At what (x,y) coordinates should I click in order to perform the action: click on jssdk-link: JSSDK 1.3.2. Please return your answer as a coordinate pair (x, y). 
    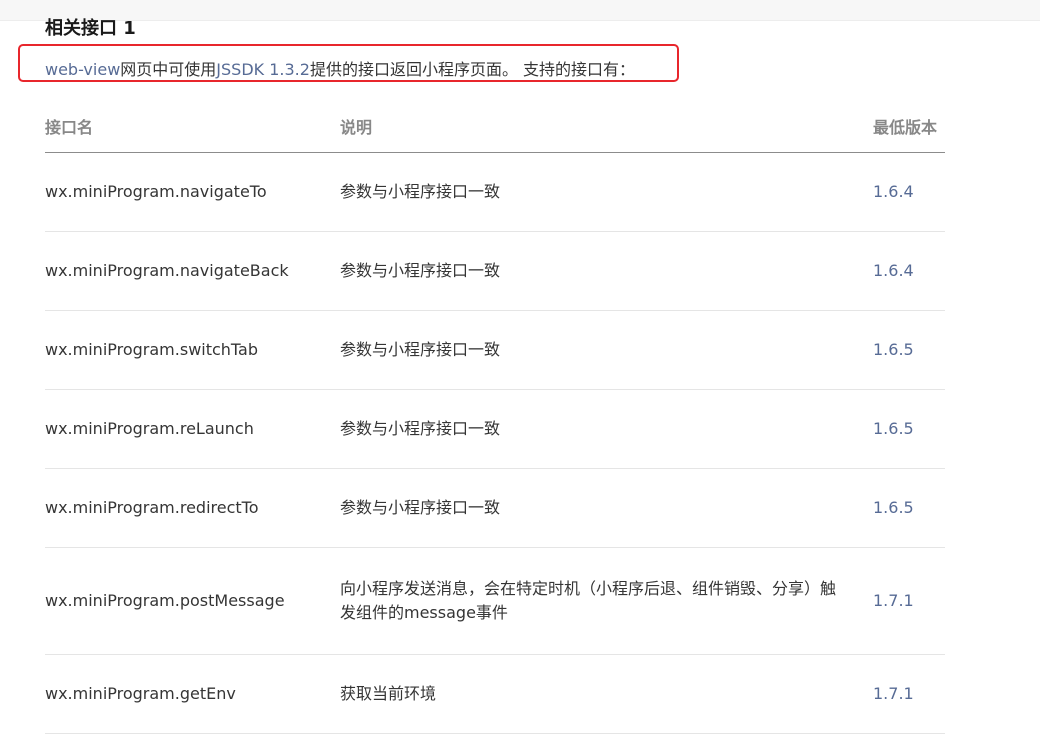
    Looking at the image, I should click on (263, 69).